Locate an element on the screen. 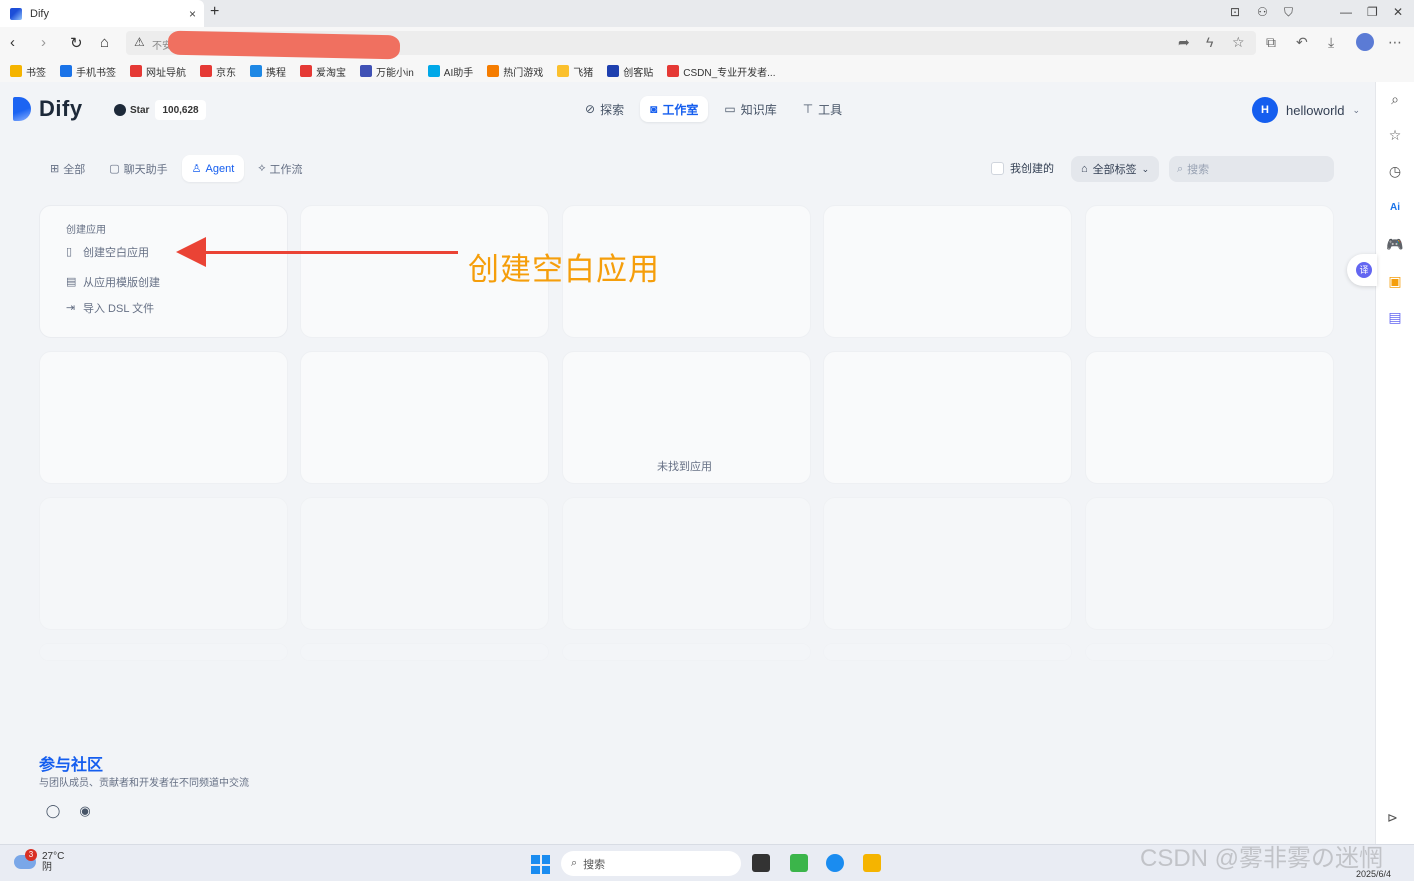 Image resolution: width=1414 pixels, height=881 pixels. windows-start-icon is located at coordinates (540, 864).